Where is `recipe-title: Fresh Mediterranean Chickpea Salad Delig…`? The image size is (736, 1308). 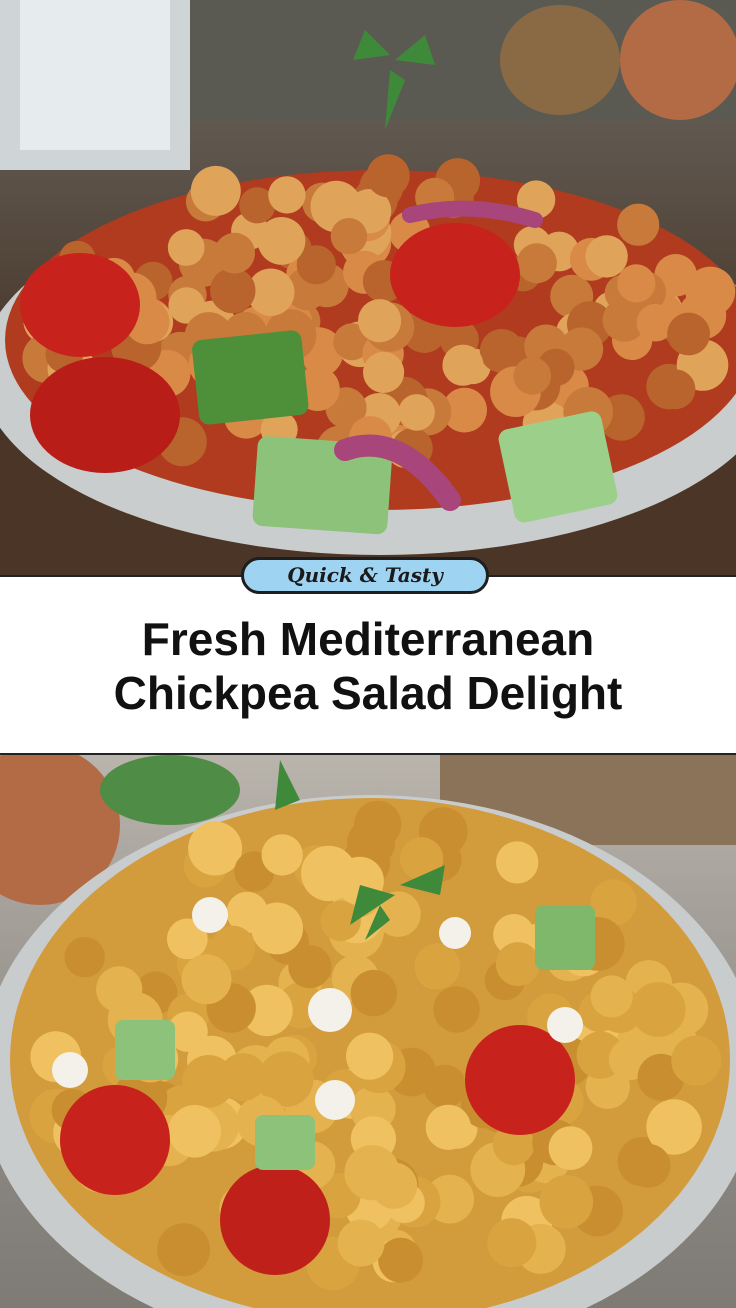 recipe-title: Fresh Mediterranean Chickpea Salad Delig… is located at coordinates (368, 666).